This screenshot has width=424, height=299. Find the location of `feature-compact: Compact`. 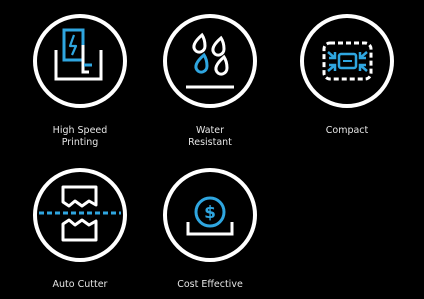

feature-compact: Compact is located at coordinates (347, 68).